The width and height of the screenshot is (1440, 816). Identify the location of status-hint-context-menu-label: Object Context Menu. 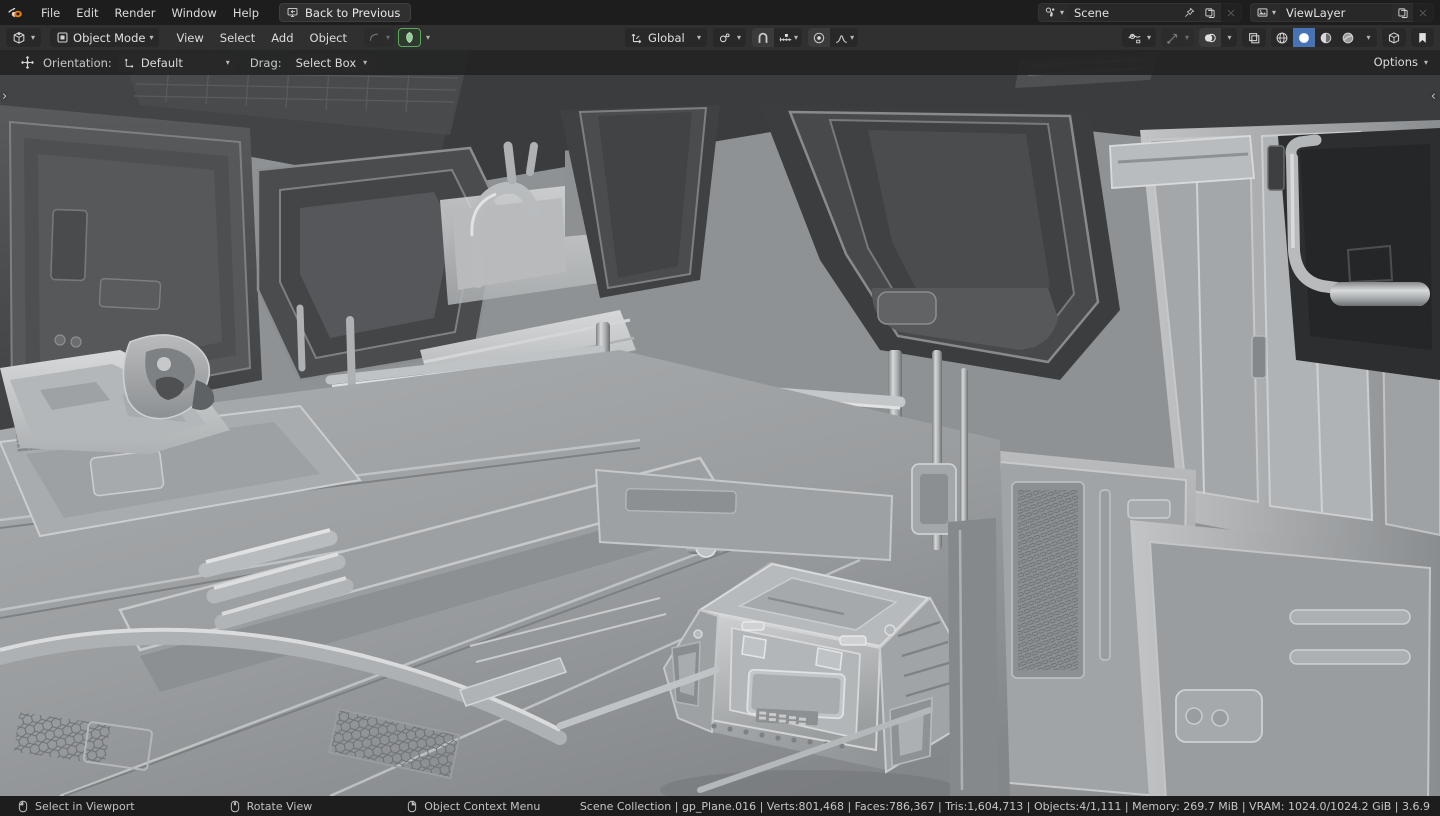
(482, 806).